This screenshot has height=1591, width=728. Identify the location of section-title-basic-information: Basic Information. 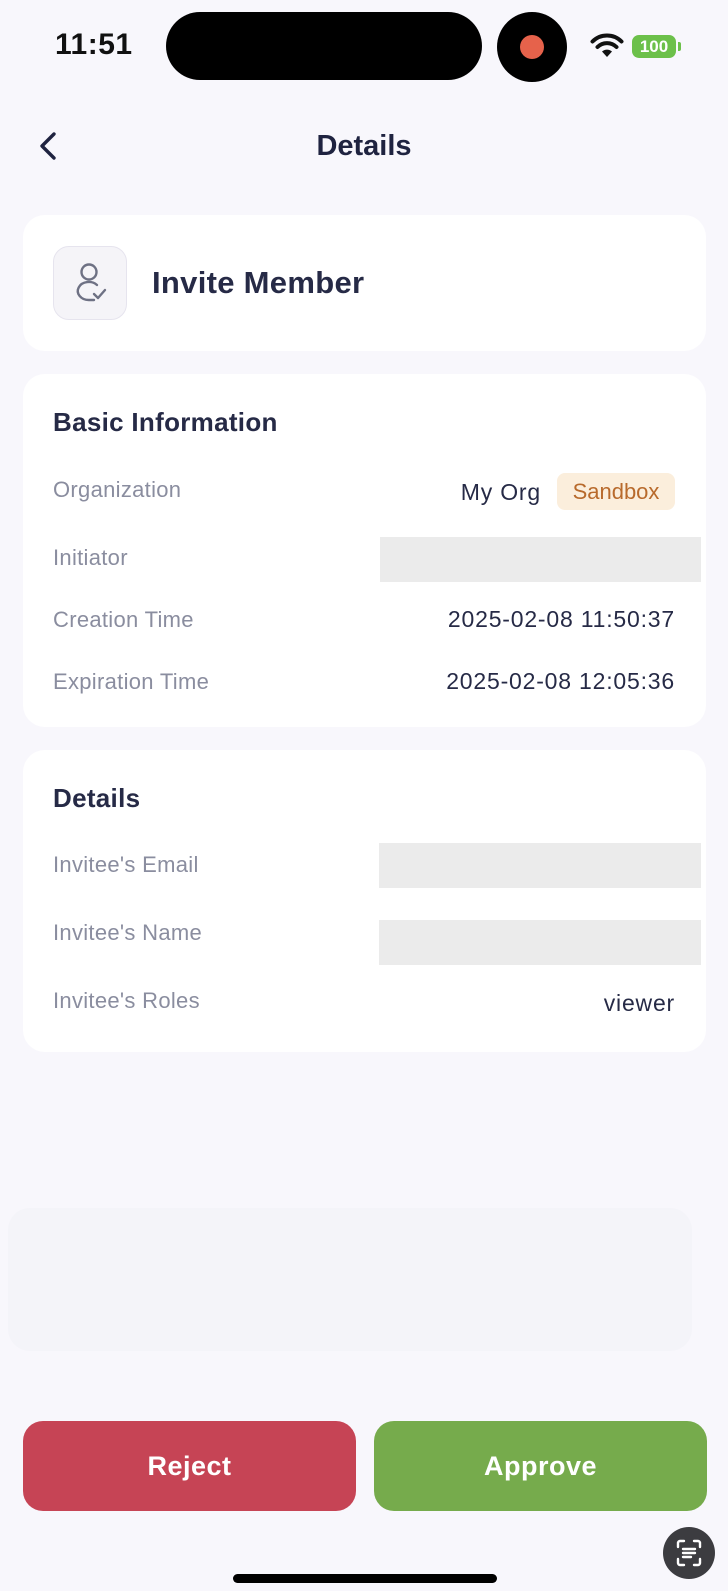
(165, 422).